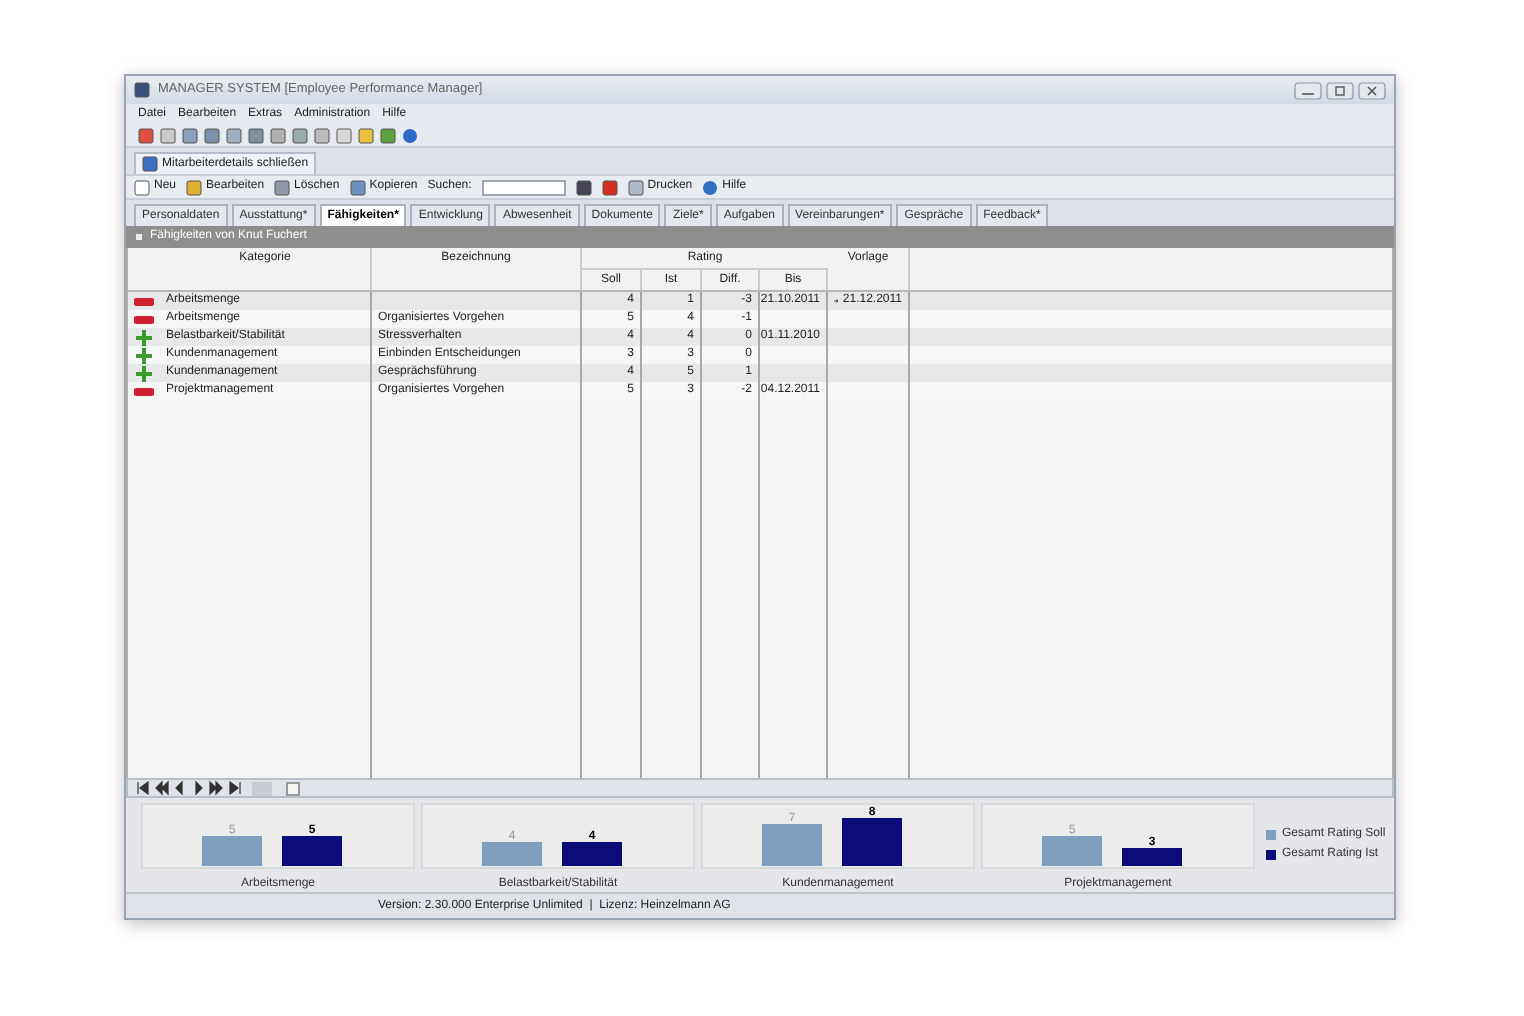 The height and width of the screenshot is (1016, 1524). I want to click on search-field, so click(523, 187).